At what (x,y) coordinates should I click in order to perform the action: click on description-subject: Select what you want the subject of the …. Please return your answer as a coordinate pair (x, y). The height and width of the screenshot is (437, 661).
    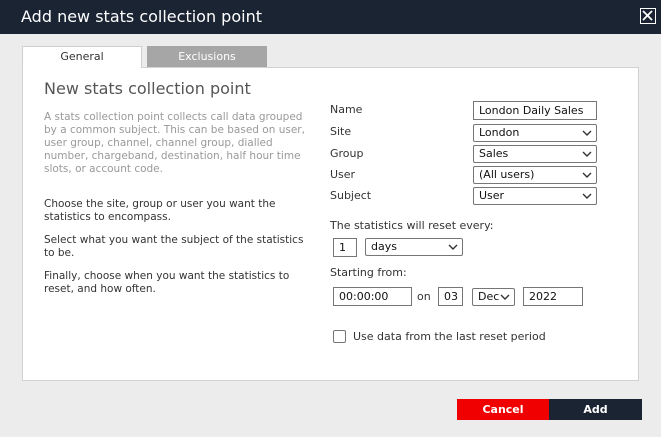
    Looking at the image, I should click on (174, 246).